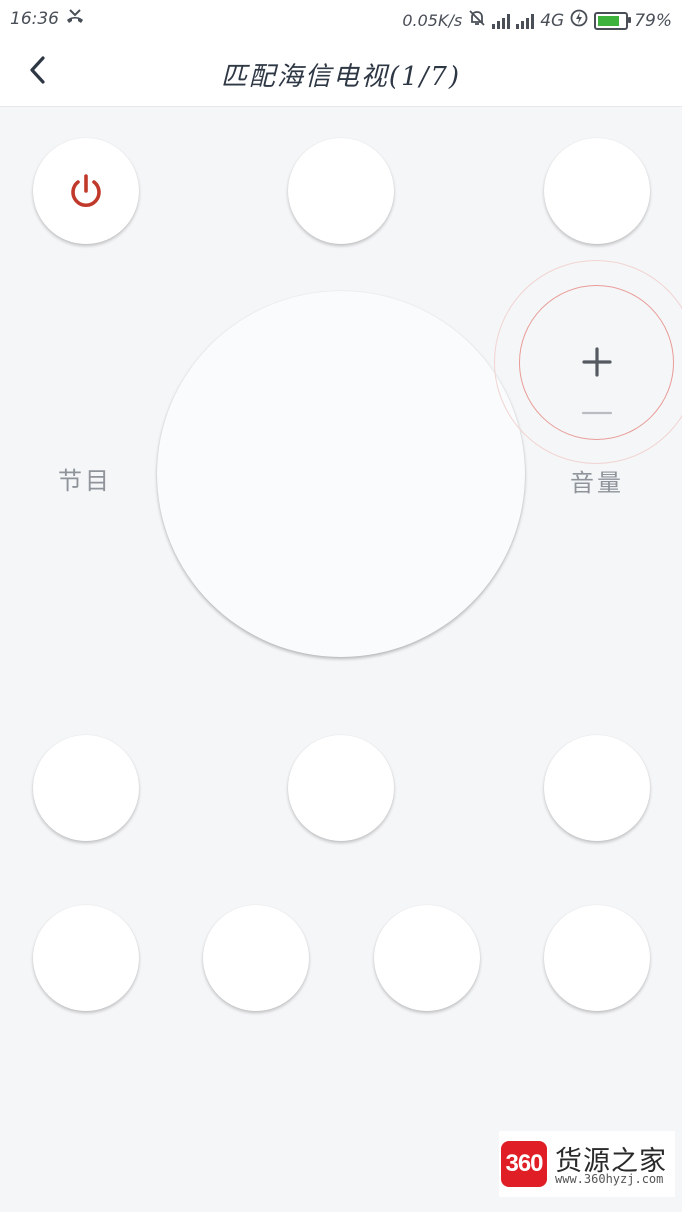  What do you see at coordinates (597, 191) in the screenshot?
I see `remote-button-top-right` at bounding box center [597, 191].